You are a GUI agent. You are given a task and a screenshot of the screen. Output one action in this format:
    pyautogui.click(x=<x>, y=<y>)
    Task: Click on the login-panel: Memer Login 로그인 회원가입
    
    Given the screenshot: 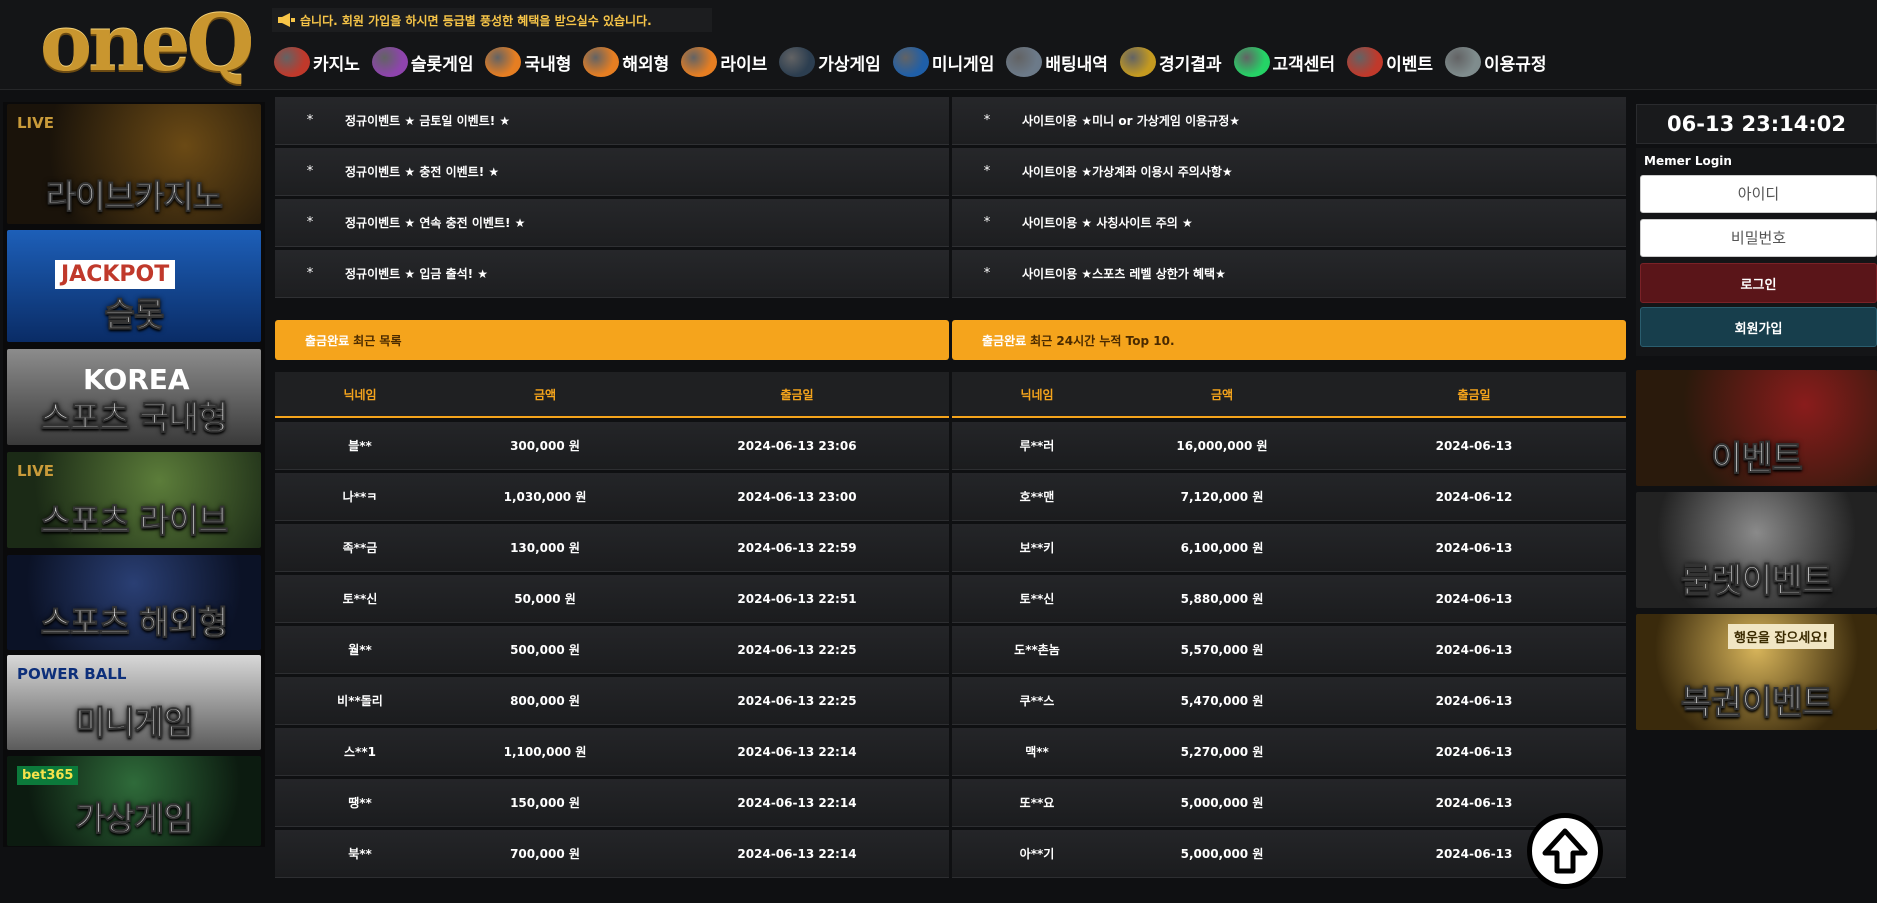 What is the action you would take?
    pyautogui.click(x=1756, y=252)
    